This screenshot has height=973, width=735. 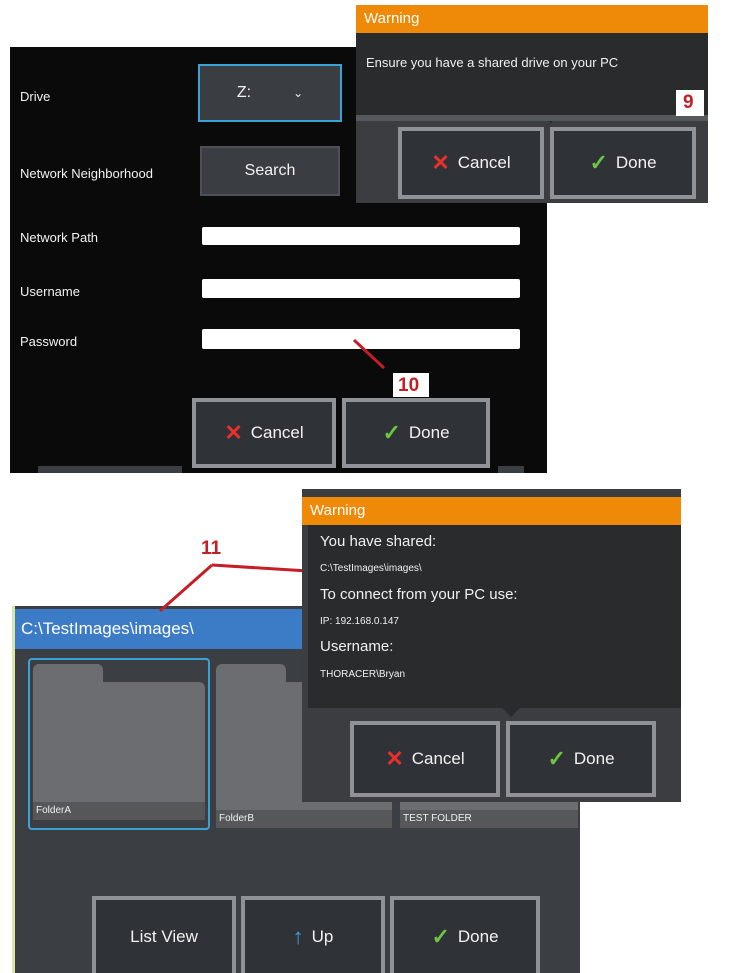 I want to click on drive-label: Drive, so click(x=35, y=96).